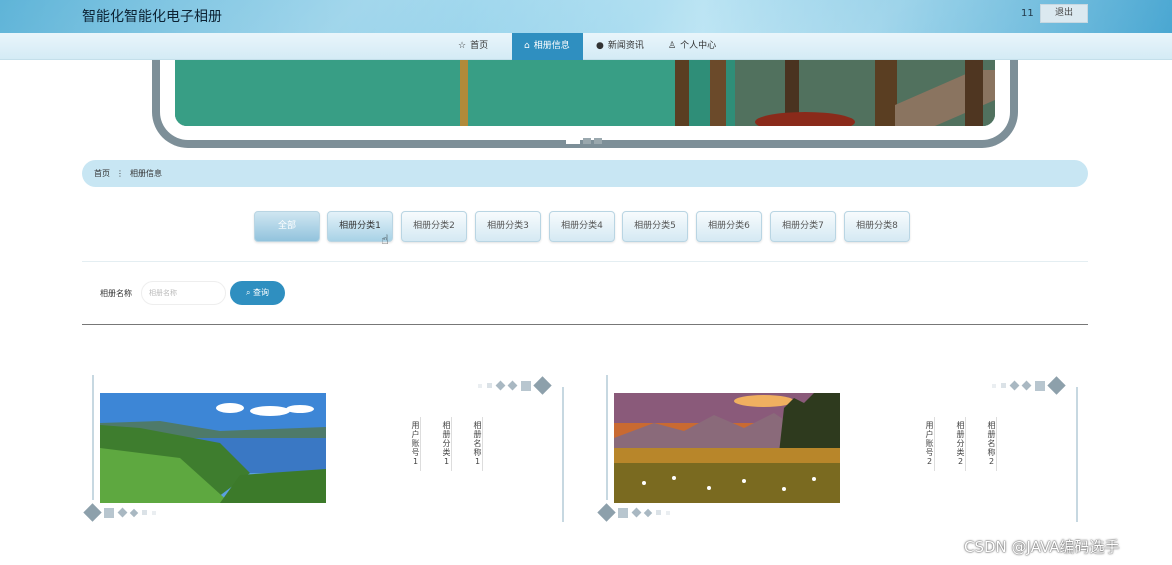 The image size is (1172, 565). Describe the element at coordinates (698, 46) in the screenshot. I see `nav-item-label: 个人中心` at that location.